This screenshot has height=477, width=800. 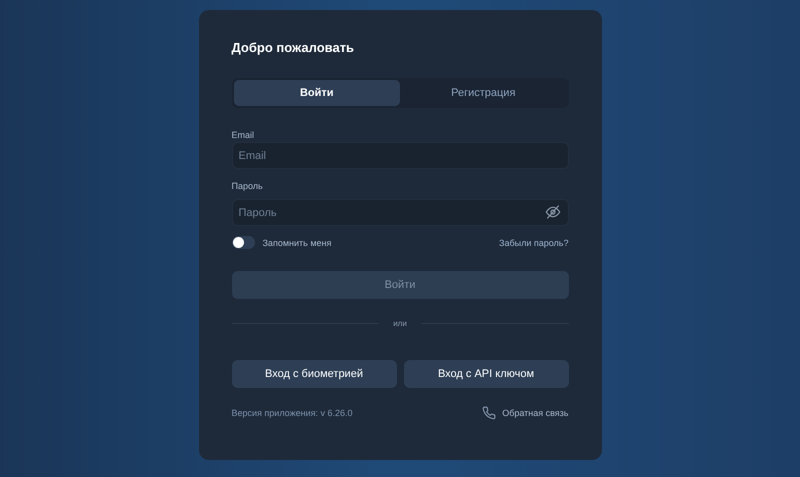 I want to click on alt-login-button: Вход с биометрией, so click(x=314, y=374).